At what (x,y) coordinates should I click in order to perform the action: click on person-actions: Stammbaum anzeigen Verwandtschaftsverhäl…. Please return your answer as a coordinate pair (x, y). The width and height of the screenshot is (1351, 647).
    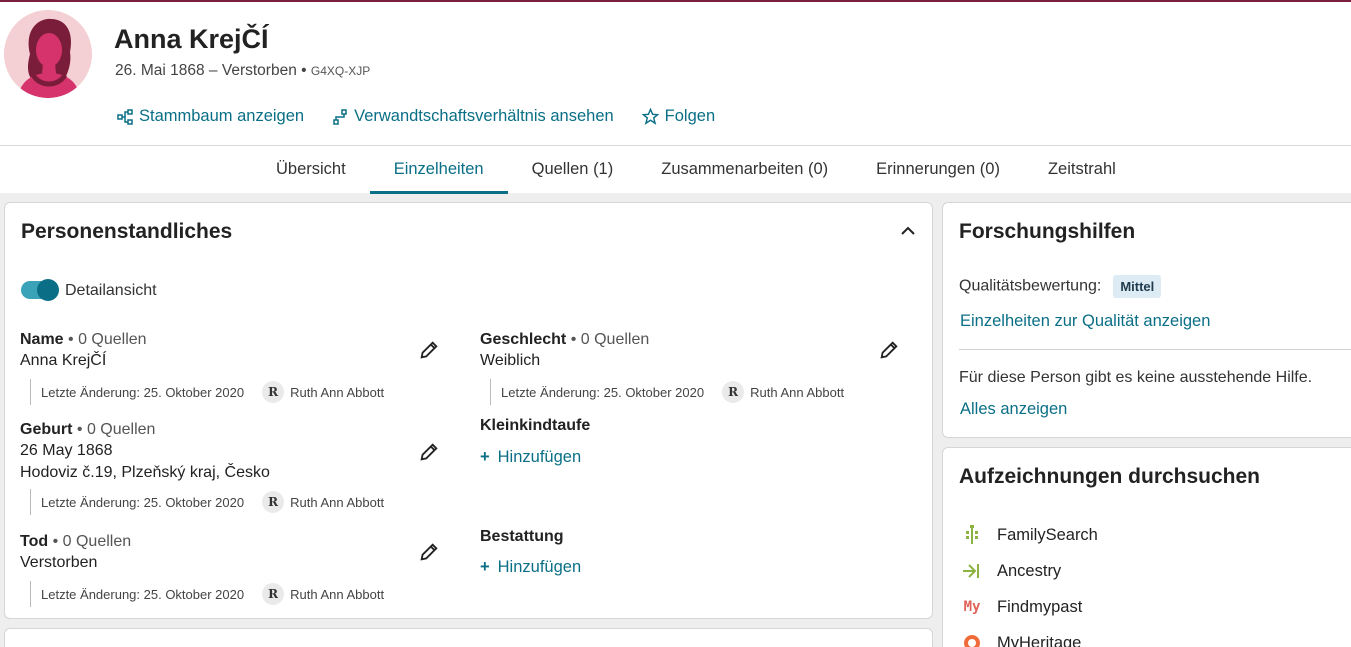
    Looking at the image, I should click on (430, 116).